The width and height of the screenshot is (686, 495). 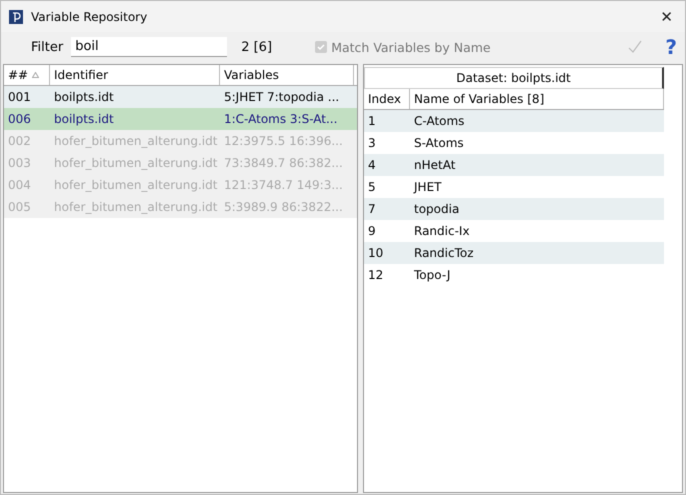 I want to click on filter-label: Filter, so click(x=47, y=47).